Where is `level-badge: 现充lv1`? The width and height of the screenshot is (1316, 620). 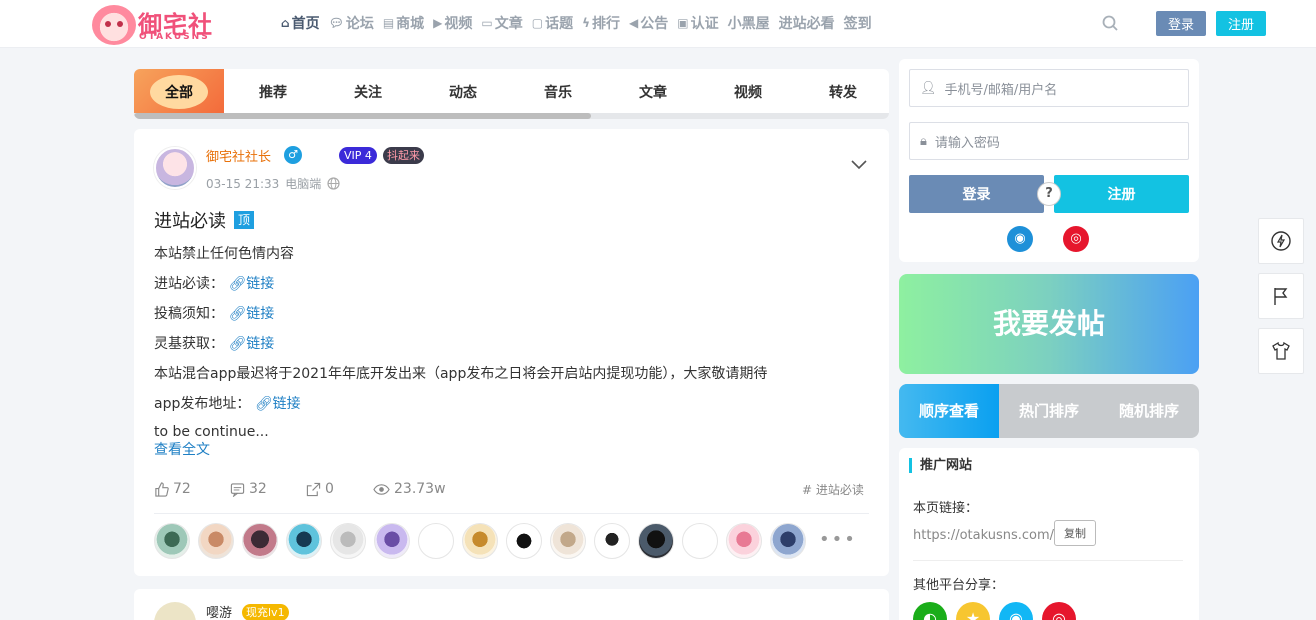 level-badge: 现充lv1 is located at coordinates (265, 612).